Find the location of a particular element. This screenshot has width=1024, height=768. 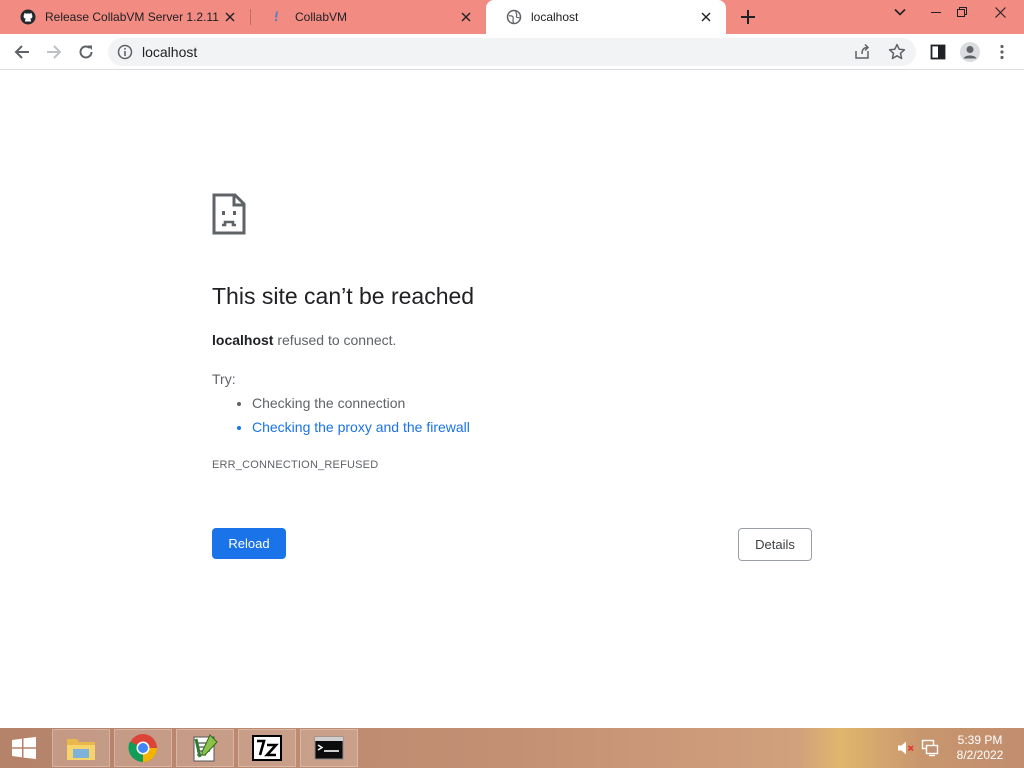

menu-button is located at coordinates (1002, 52).